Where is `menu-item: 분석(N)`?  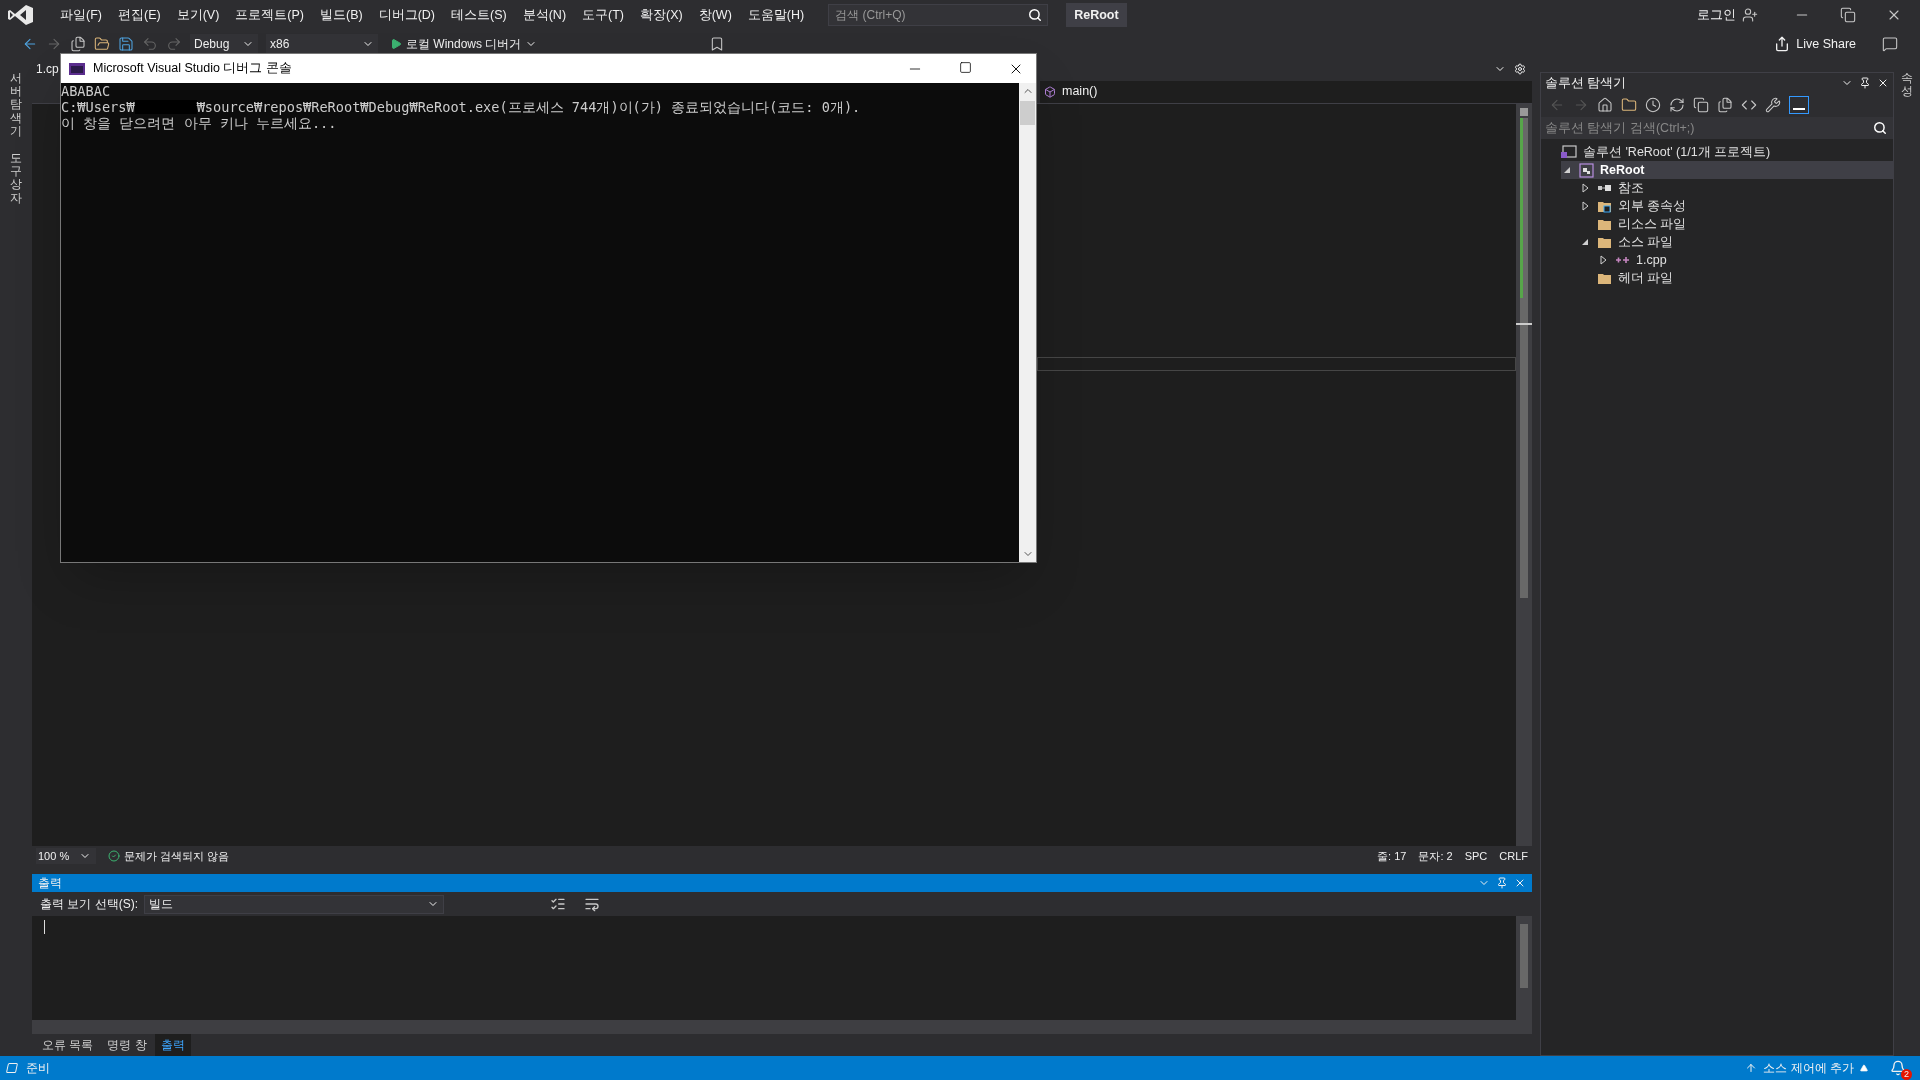 menu-item: 분석(N) is located at coordinates (544, 15).